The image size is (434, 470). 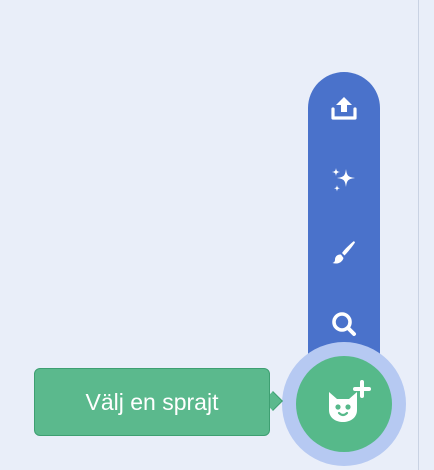 I want to click on choose-sprite-search-button, so click(x=344, y=324).